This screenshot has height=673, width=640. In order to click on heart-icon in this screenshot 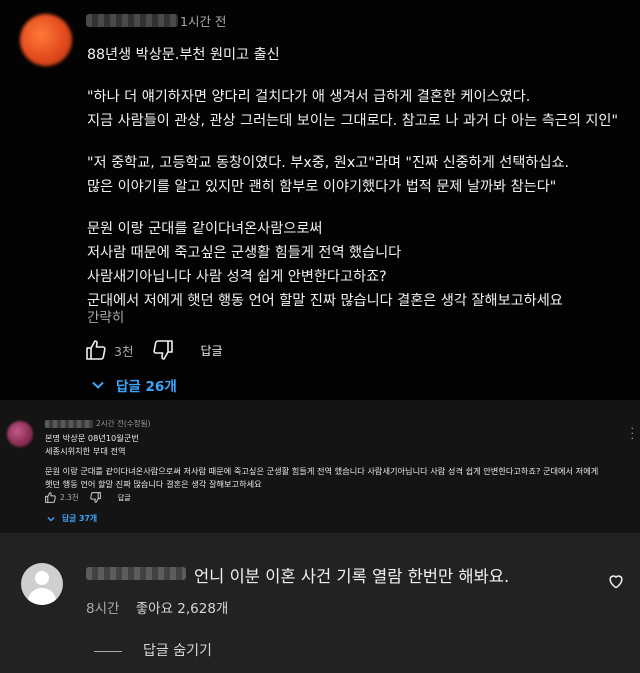, I will do `click(616, 581)`.